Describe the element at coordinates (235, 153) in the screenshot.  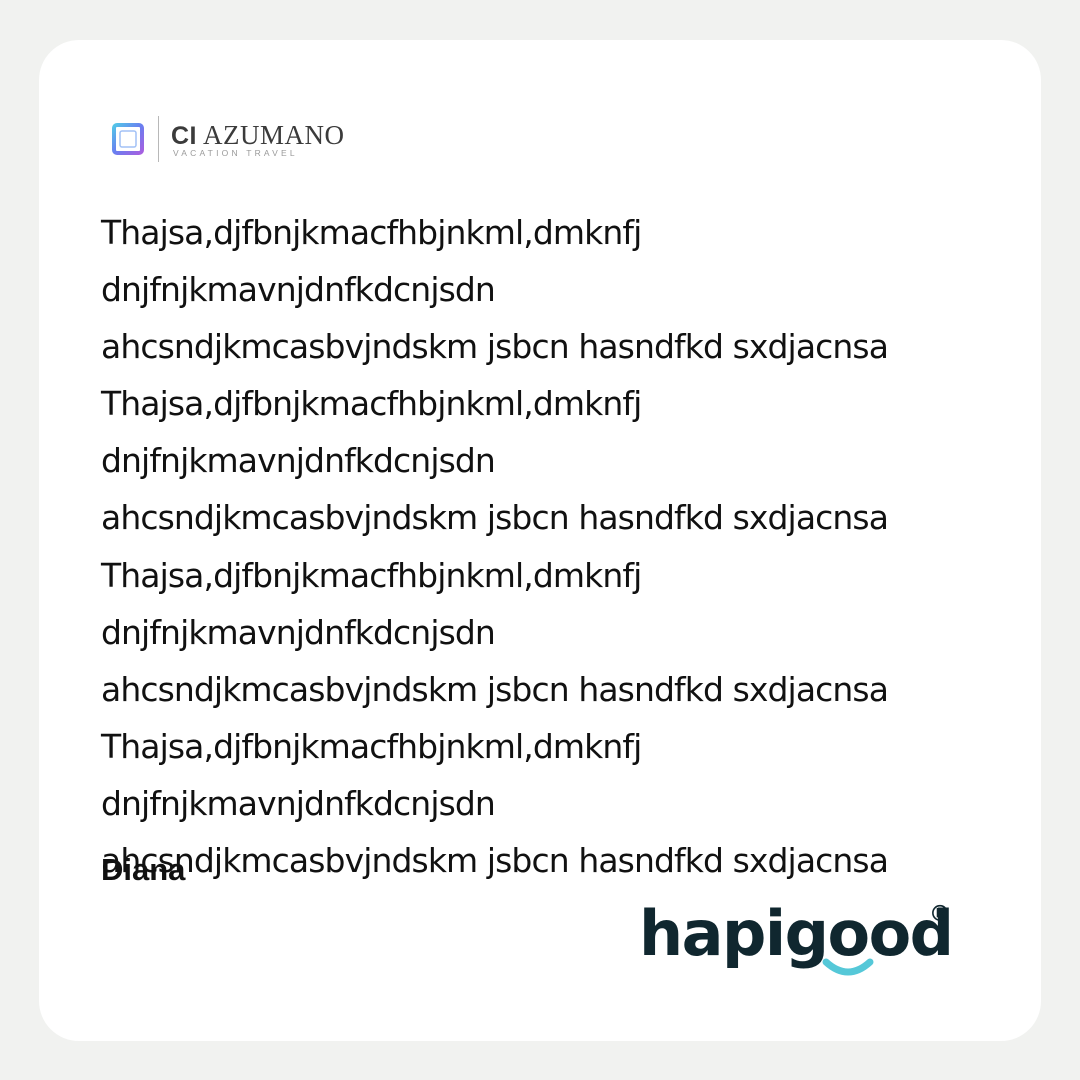
I see `company-tagline: VACATION TRAVEL` at that location.